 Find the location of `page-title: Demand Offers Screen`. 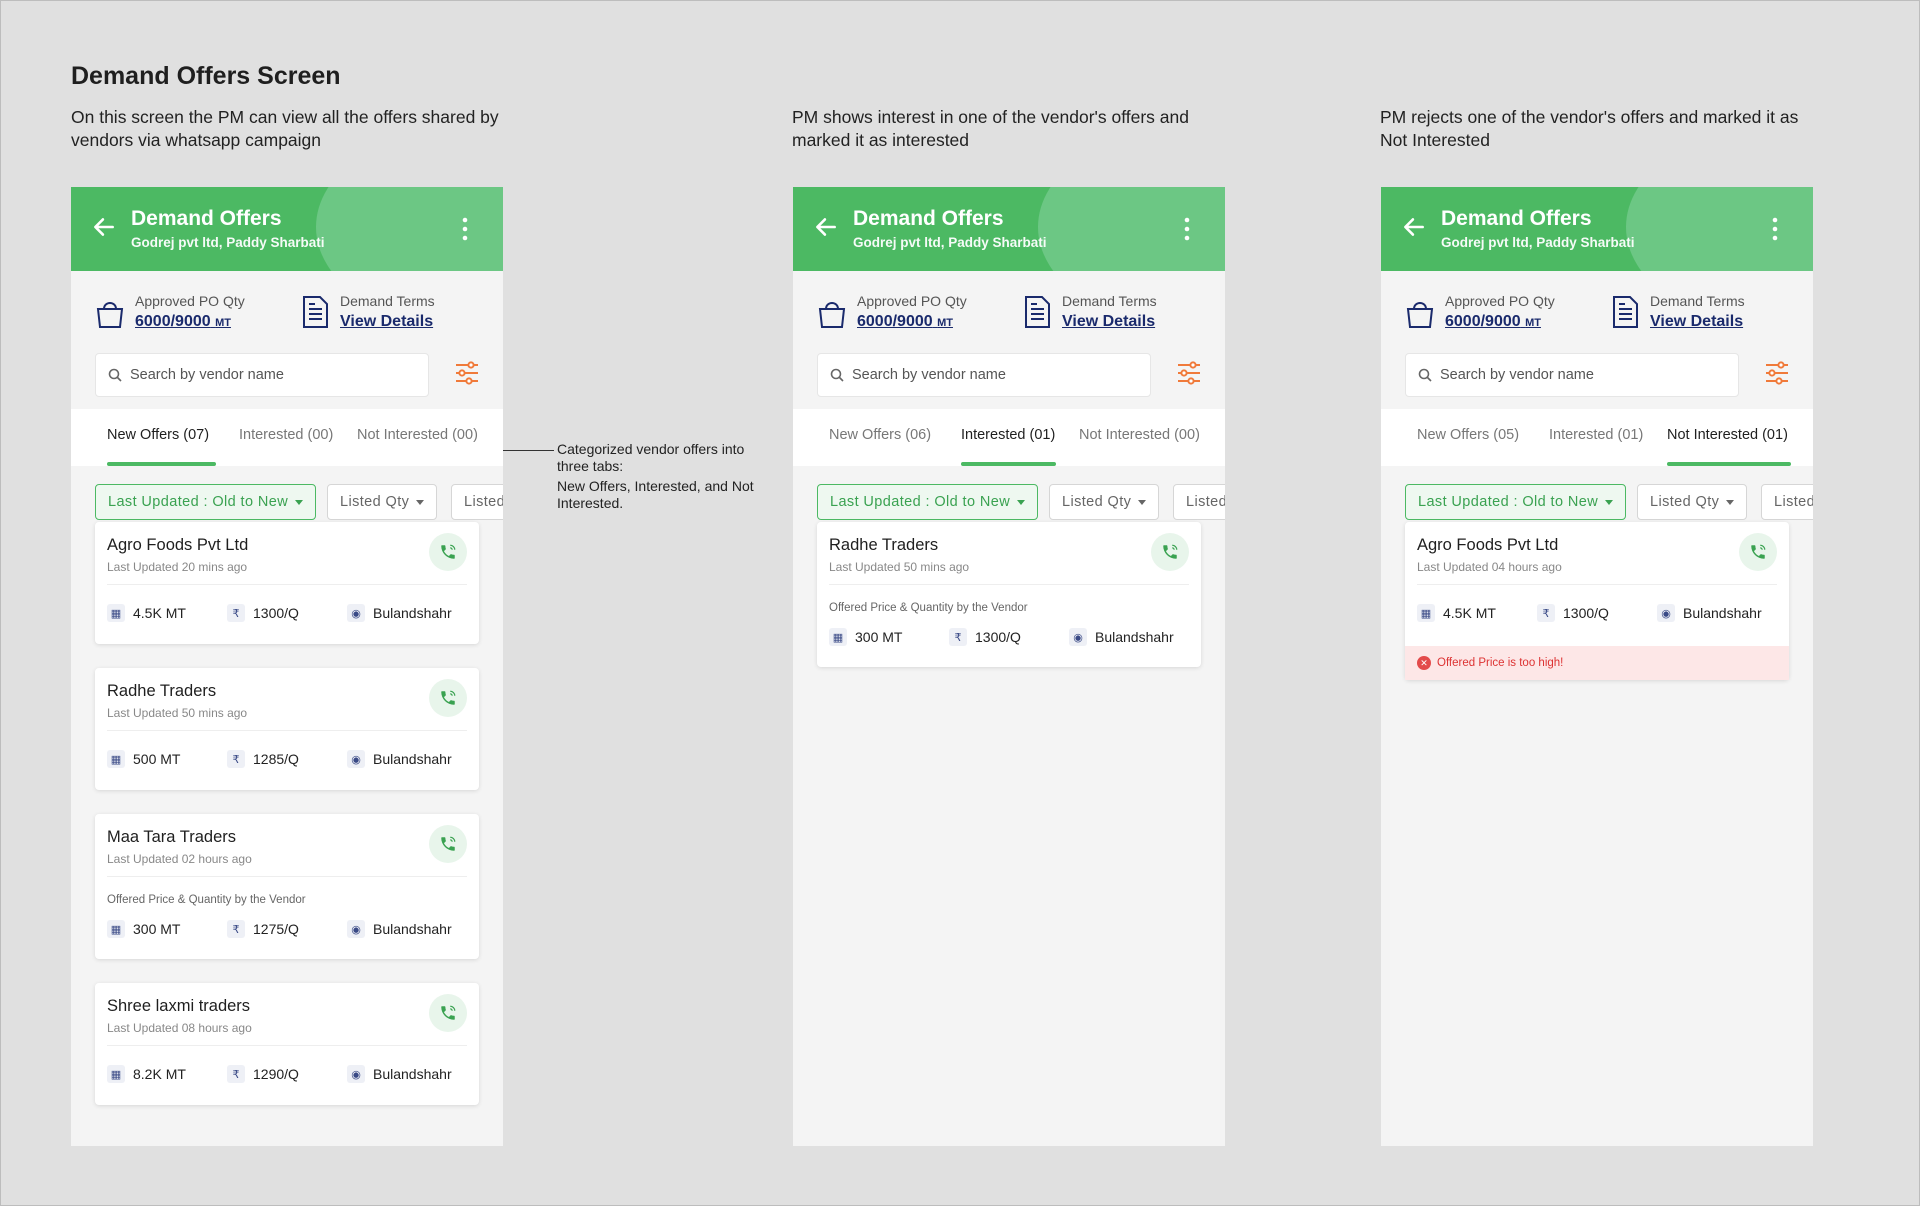

page-title: Demand Offers Screen is located at coordinates (206, 76).